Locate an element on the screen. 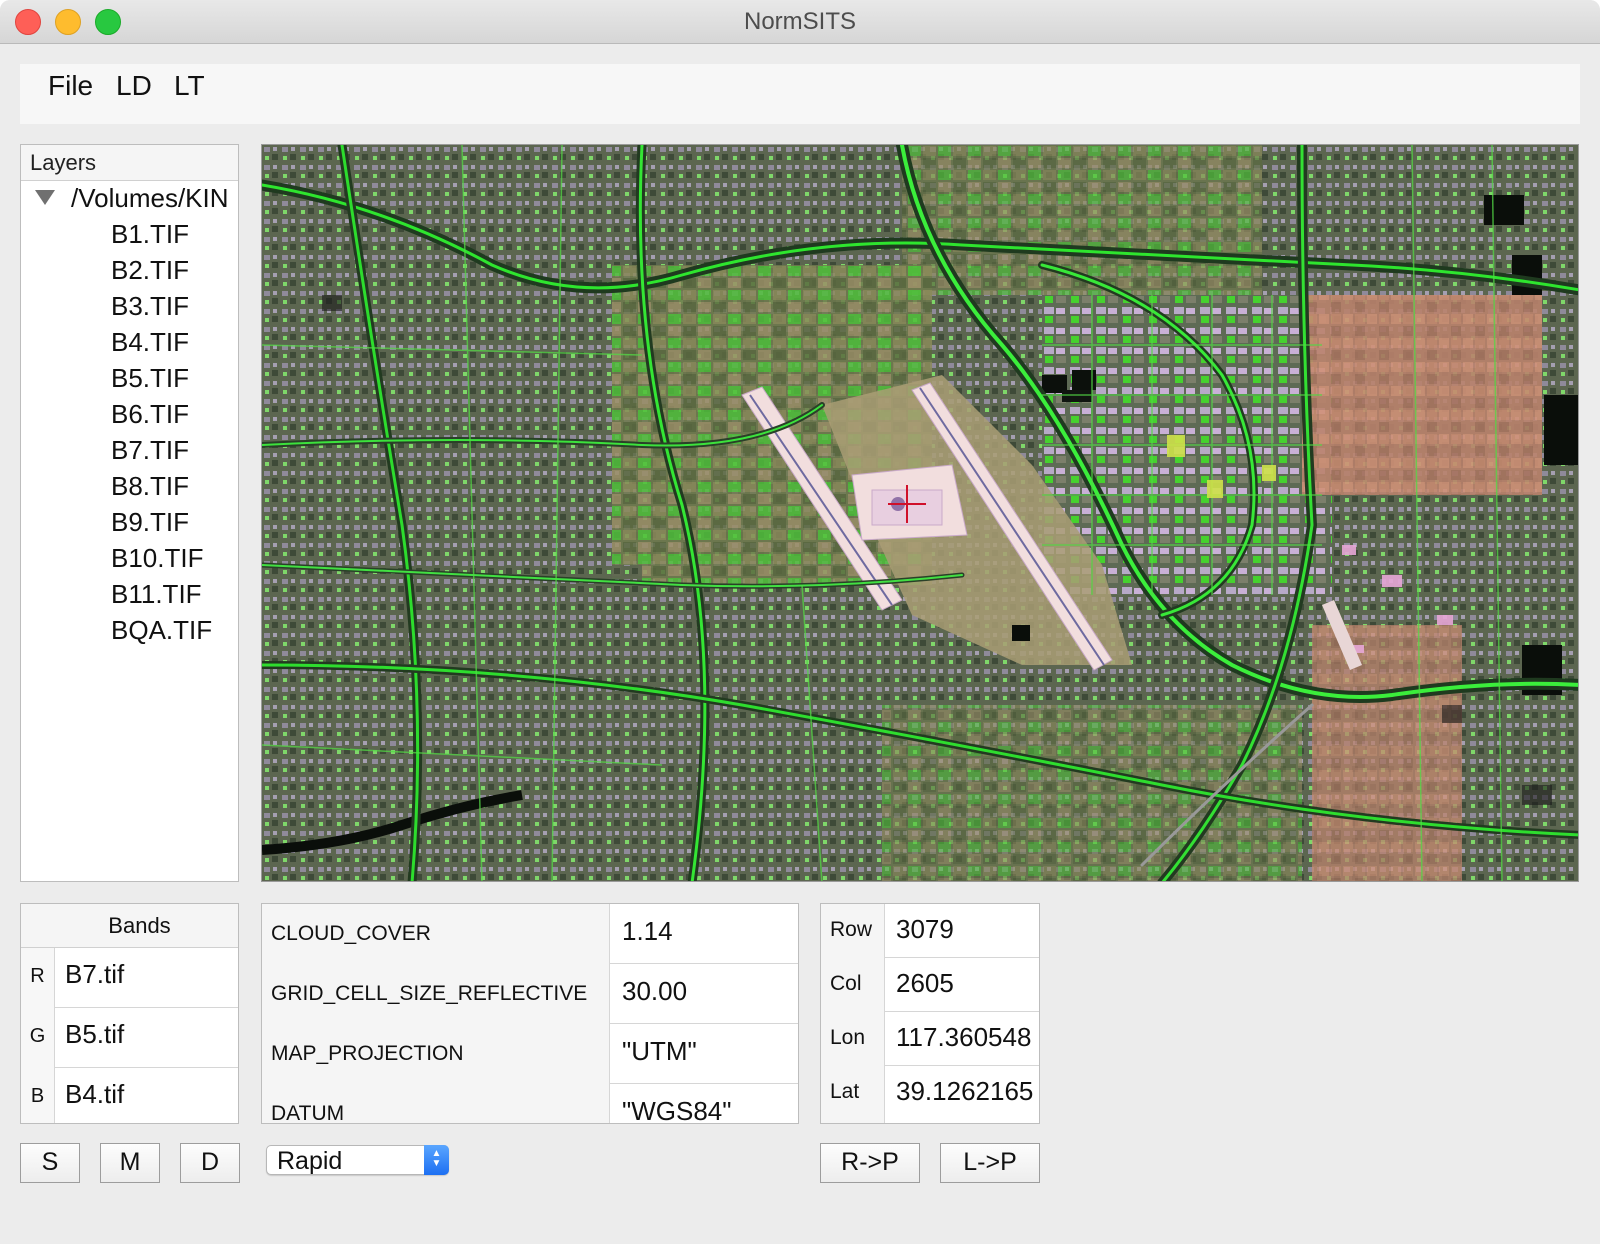 The height and width of the screenshot is (1244, 1600). layer-file-item: B10.TIF is located at coordinates (157, 558).